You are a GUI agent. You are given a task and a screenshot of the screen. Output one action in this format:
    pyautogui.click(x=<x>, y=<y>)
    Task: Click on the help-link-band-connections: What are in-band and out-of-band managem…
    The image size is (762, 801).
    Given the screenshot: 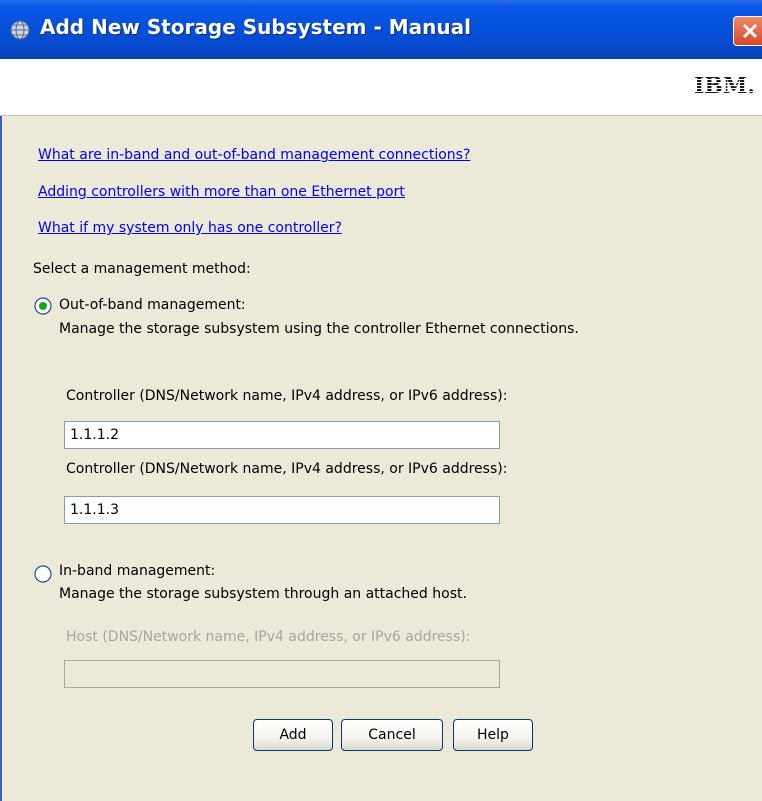 What is the action you would take?
    pyautogui.click(x=254, y=155)
    